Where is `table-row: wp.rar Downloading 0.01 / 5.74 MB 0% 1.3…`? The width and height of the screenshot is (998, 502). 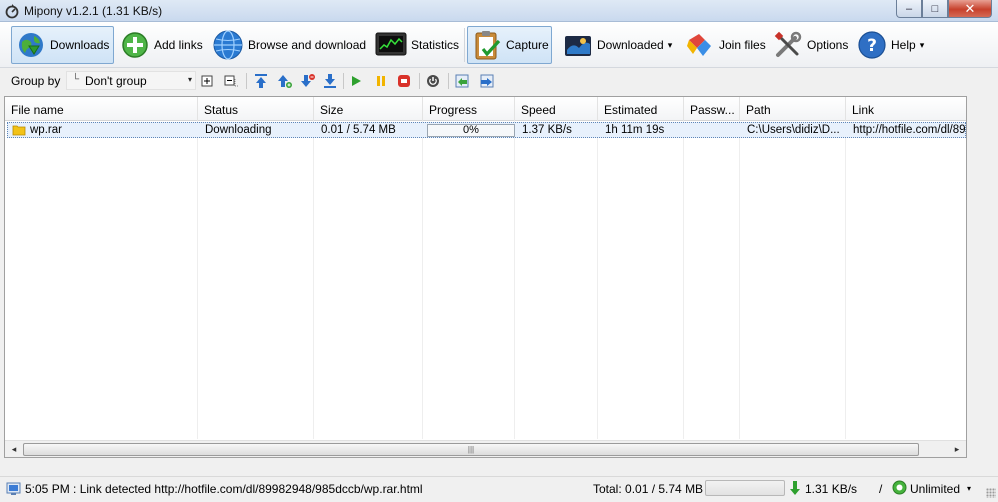 table-row: wp.rar Downloading 0.01 / 5.74 MB 0% 1.3… is located at coordinates (486, 130).